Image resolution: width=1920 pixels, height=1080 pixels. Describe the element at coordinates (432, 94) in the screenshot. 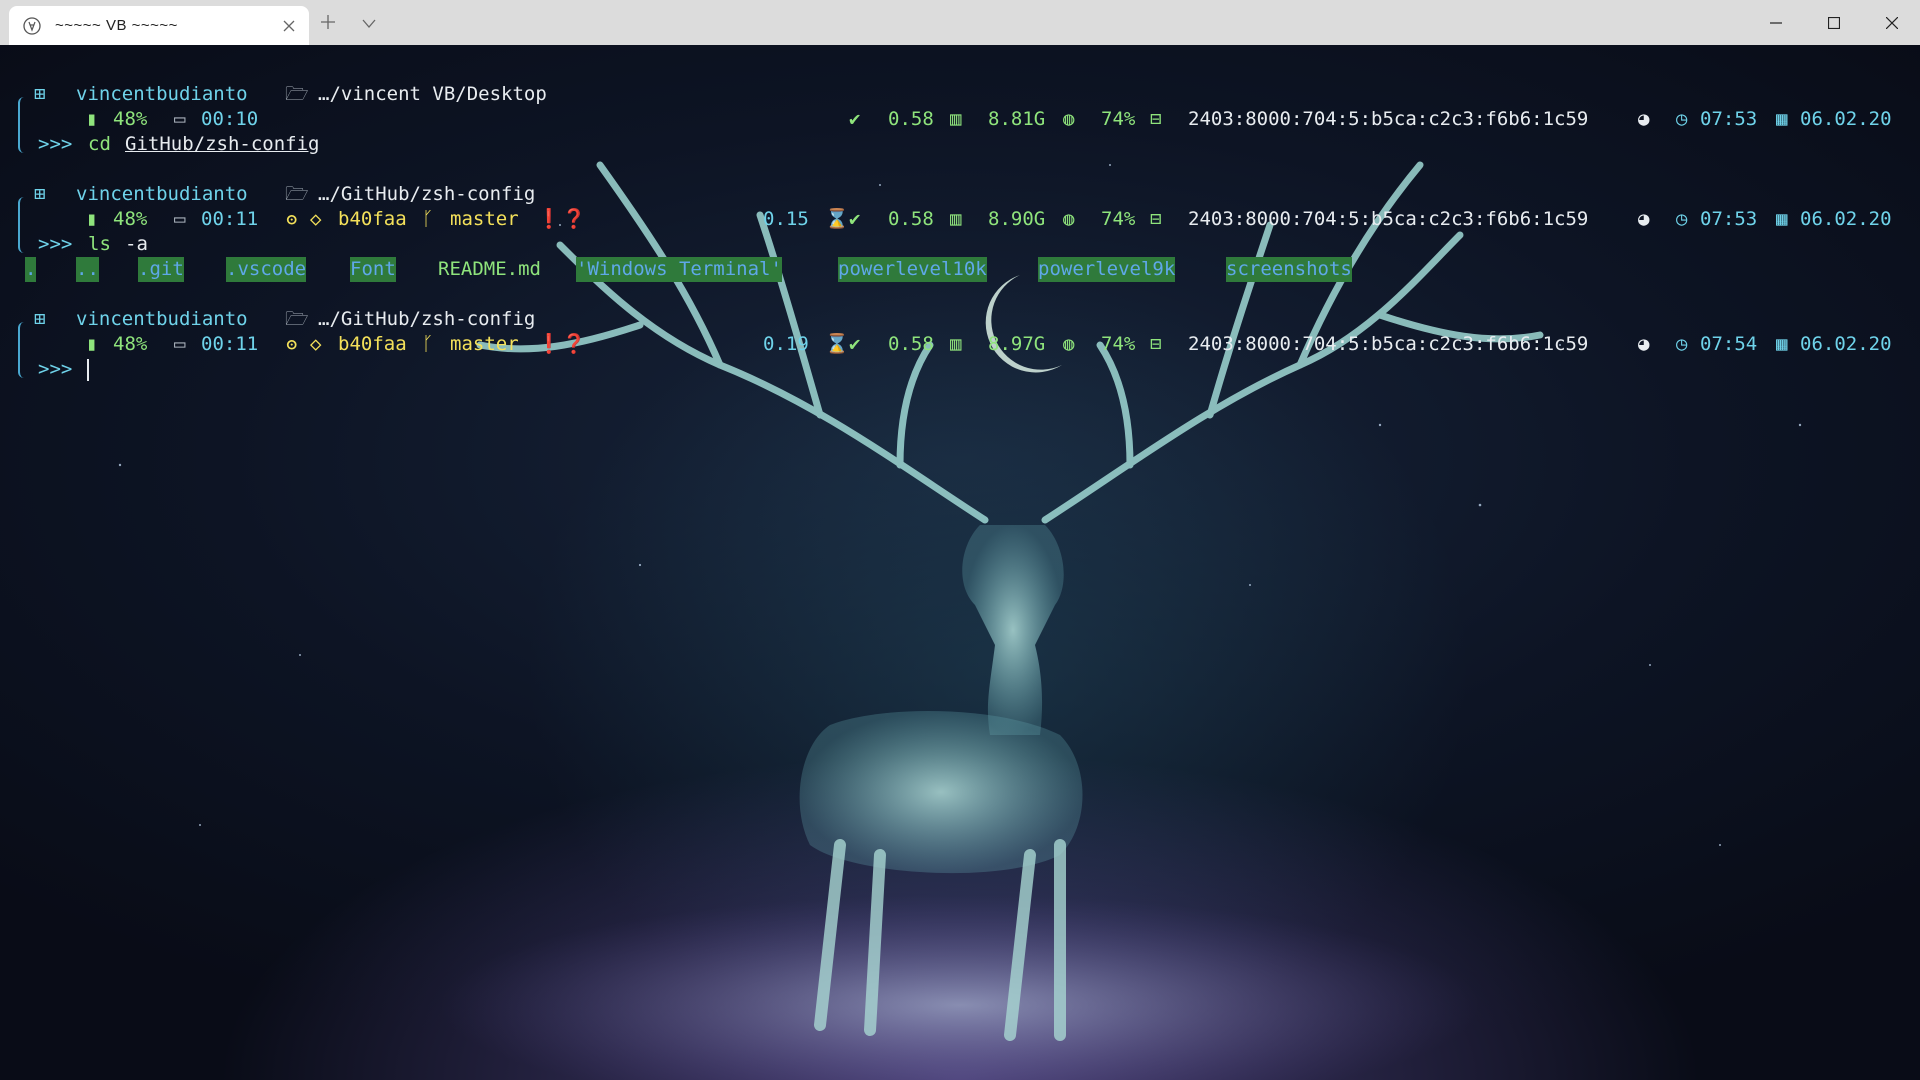

I see `prompt-path: …/vincent VB/Desktop` at that location.